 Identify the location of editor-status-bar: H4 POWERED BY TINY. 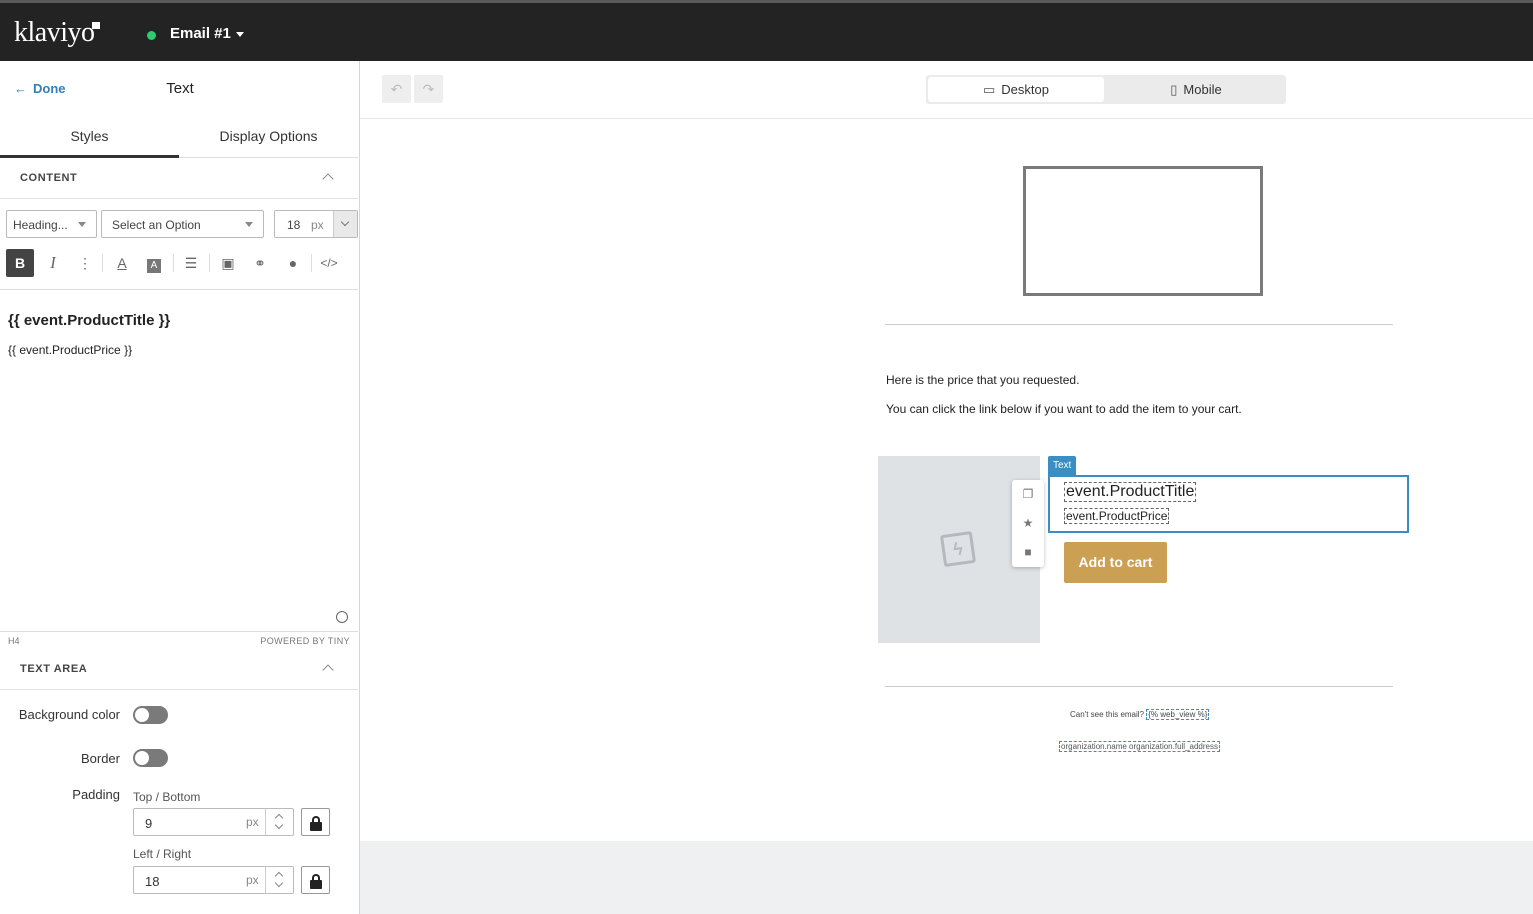
(179, 640).